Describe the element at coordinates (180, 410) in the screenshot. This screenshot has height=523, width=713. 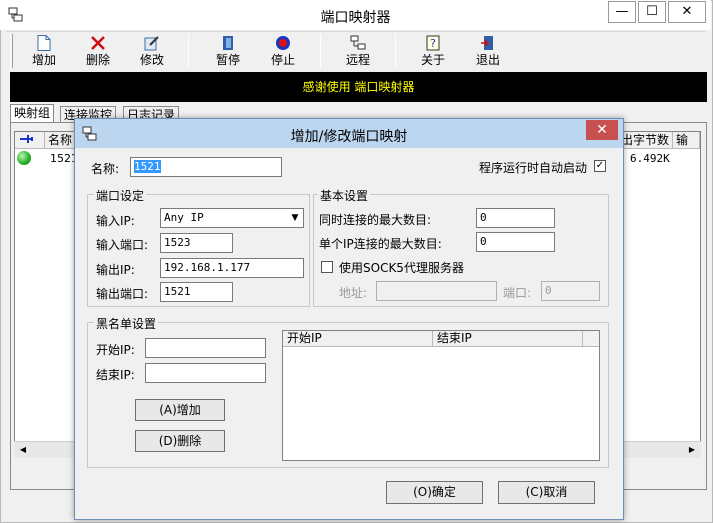
I see `blacklist-add-button: (A)增加` at that location.